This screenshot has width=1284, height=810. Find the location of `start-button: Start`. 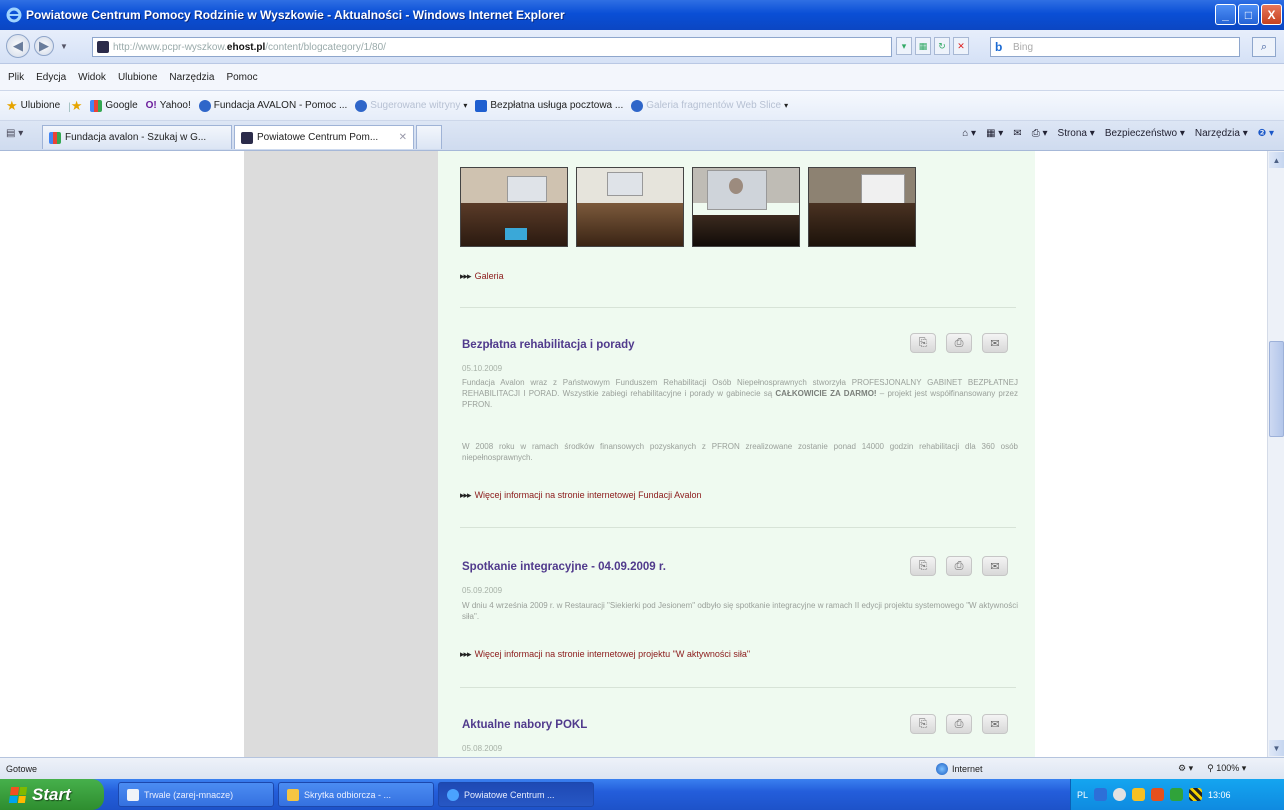

start-button: Start is located at coordinates (52, 794).